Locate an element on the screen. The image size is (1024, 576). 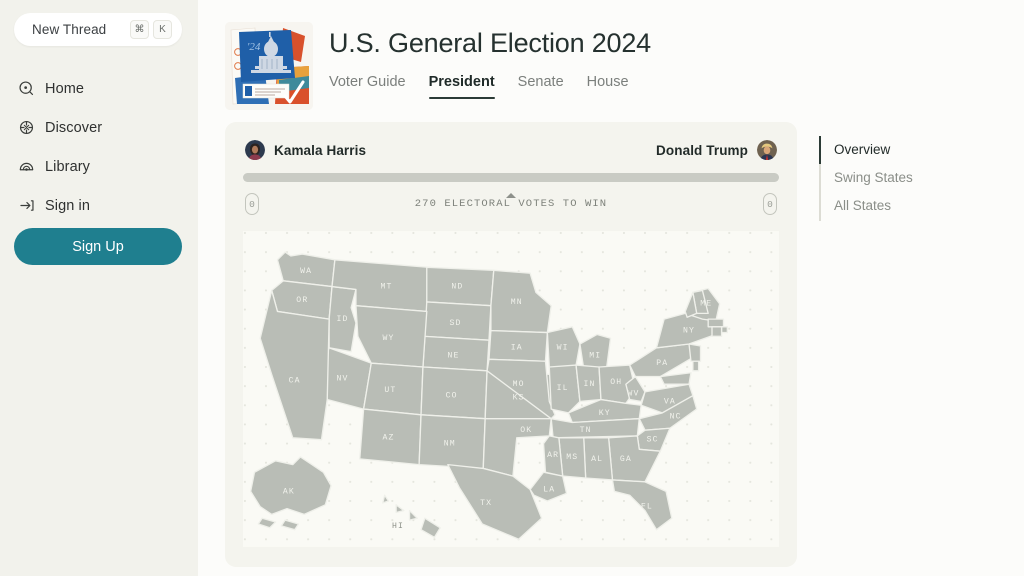
state-RI is located at coordinates (724, 330).